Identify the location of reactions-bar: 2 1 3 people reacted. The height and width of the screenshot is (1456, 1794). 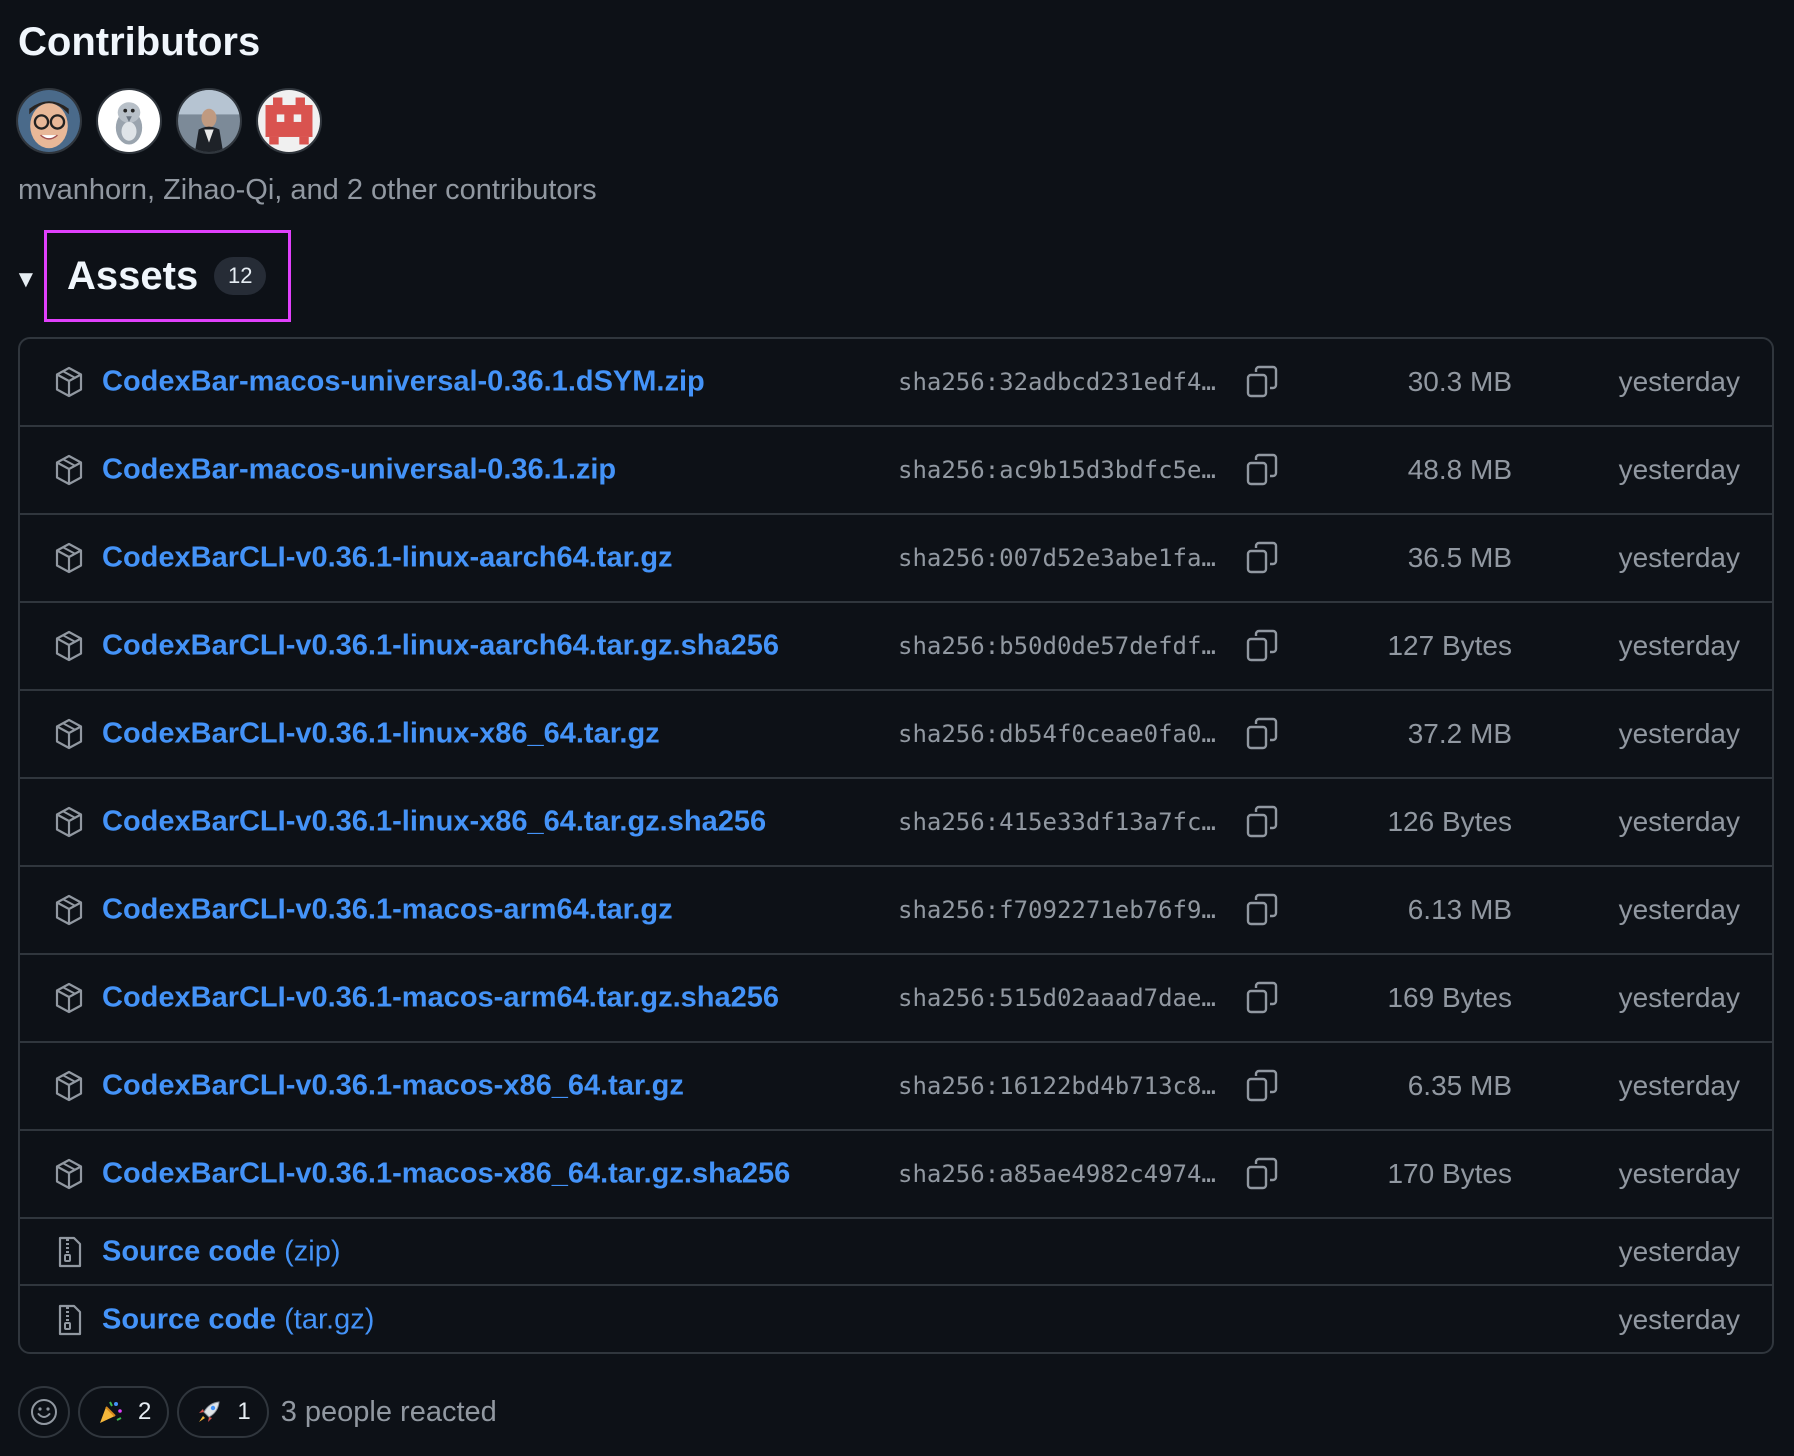
(257, 1412).